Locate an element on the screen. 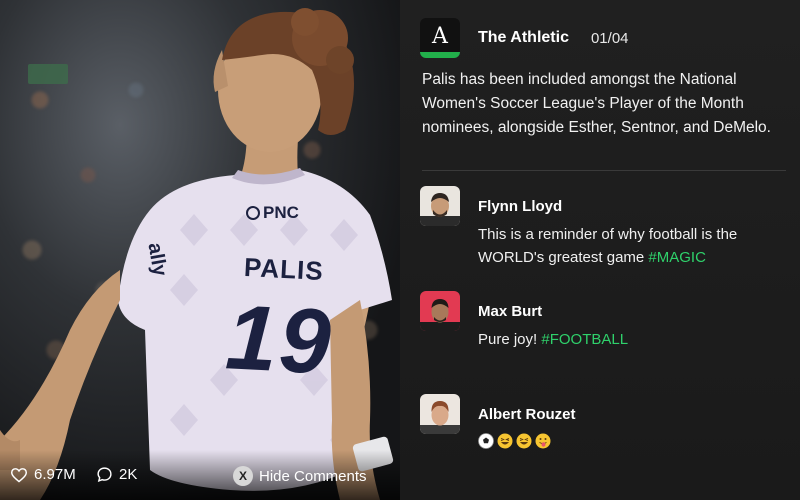  sponsor-text: PNC is located at coordinates (281, 212).